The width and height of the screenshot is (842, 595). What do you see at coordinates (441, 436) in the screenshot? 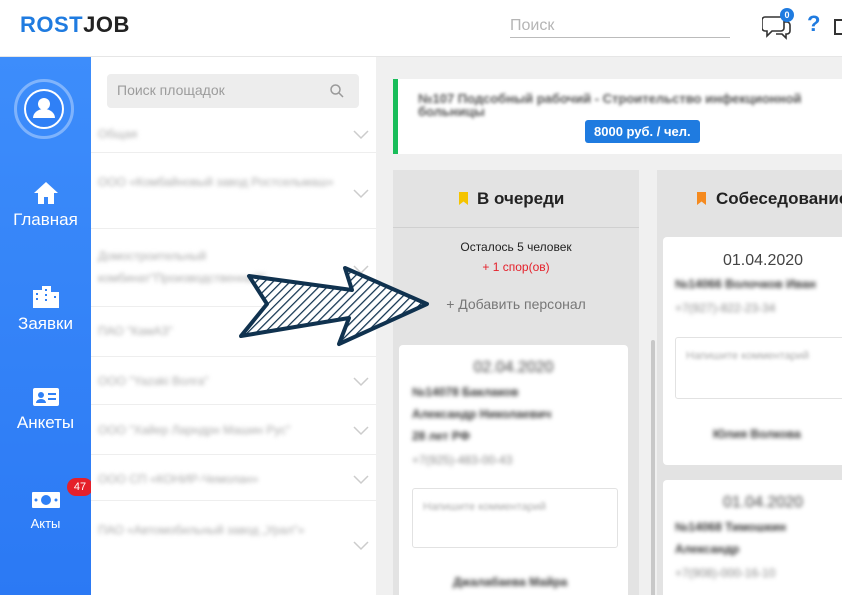
I see `candidate-age: 28 лет РФ` at bounding box center [441, 436].